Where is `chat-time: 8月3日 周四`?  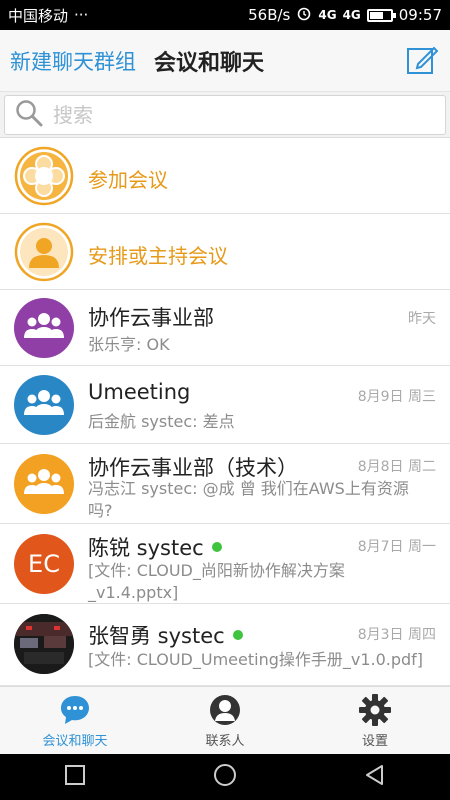 chat-time: 8月3日 周四 is located at coordinates (396, 635).